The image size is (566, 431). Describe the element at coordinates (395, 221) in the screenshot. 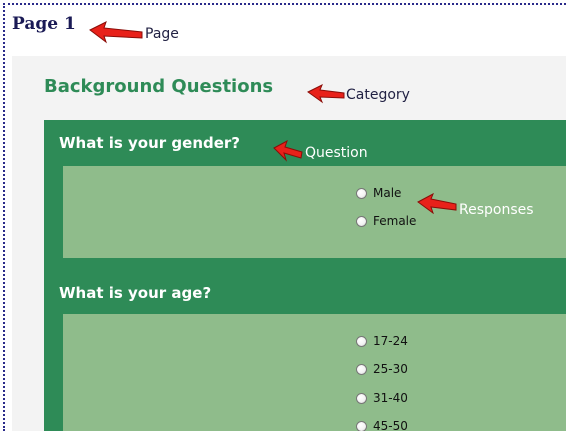

I see `option-label: Female` at that location.